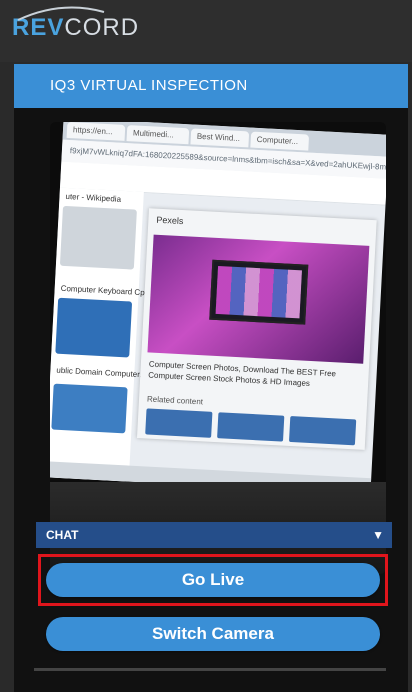 The image size is (412, 692). I want to click on chevron-down-icon: ▼, so click(378, 535).